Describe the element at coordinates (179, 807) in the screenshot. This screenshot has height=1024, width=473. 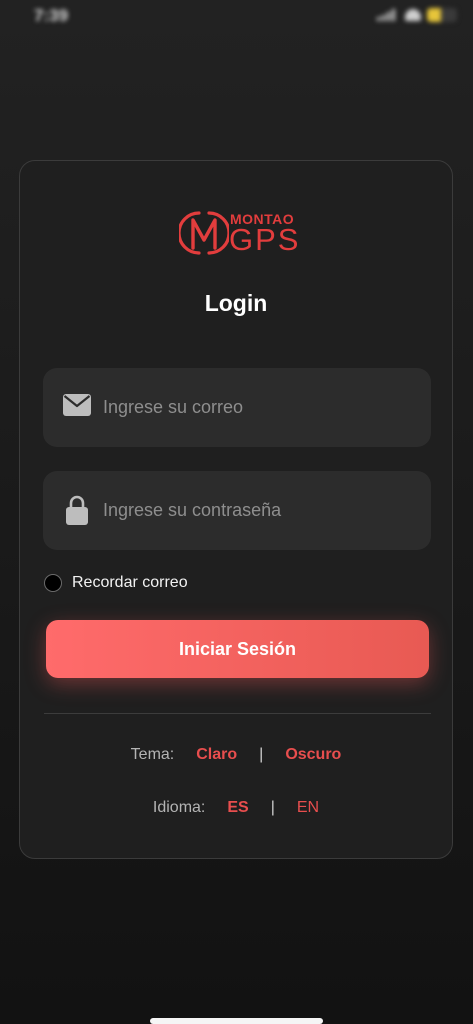
I see `language-label: Idioma:` at that location.